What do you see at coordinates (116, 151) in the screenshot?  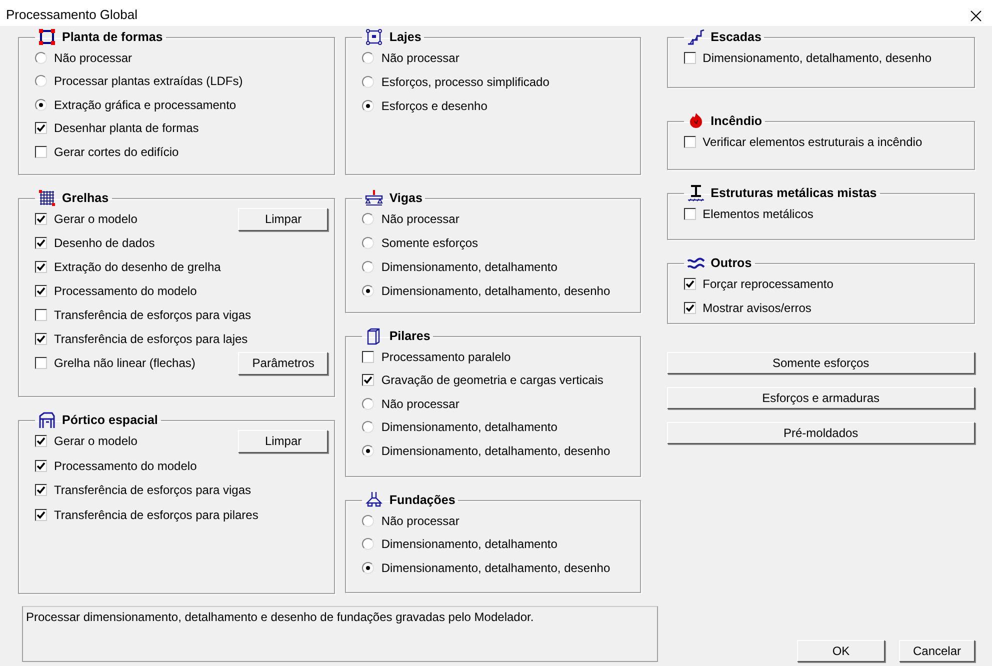 I see `option-label: Gerar cortes do edifício` at bounding box center [116, 151].